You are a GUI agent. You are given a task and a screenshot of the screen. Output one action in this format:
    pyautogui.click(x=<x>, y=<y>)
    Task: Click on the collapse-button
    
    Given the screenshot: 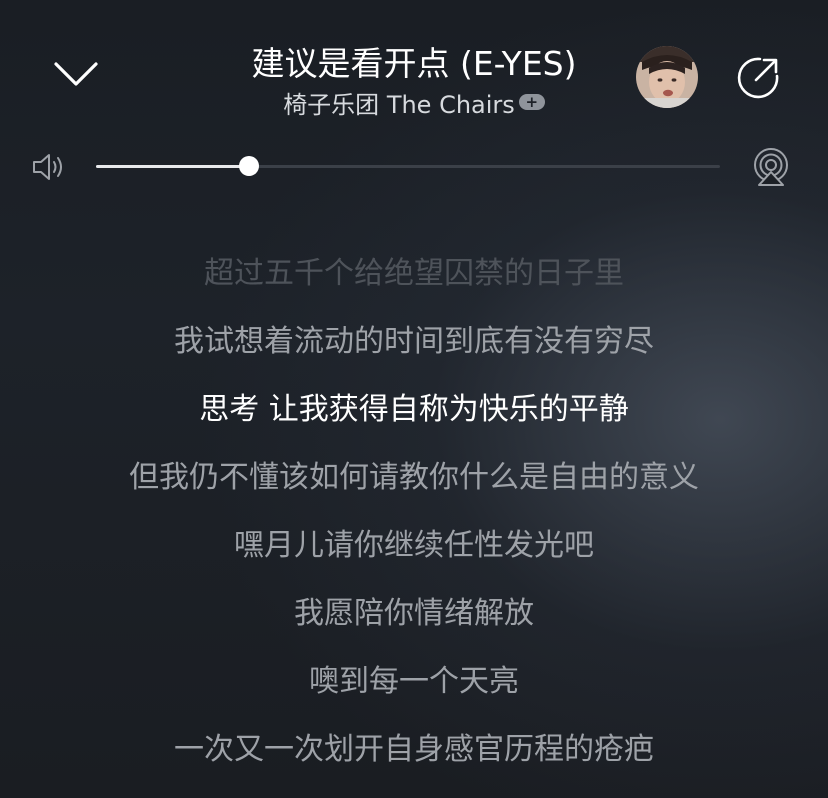 What is the action you would take?
    pyautogui.click(x=76, y=74)
    